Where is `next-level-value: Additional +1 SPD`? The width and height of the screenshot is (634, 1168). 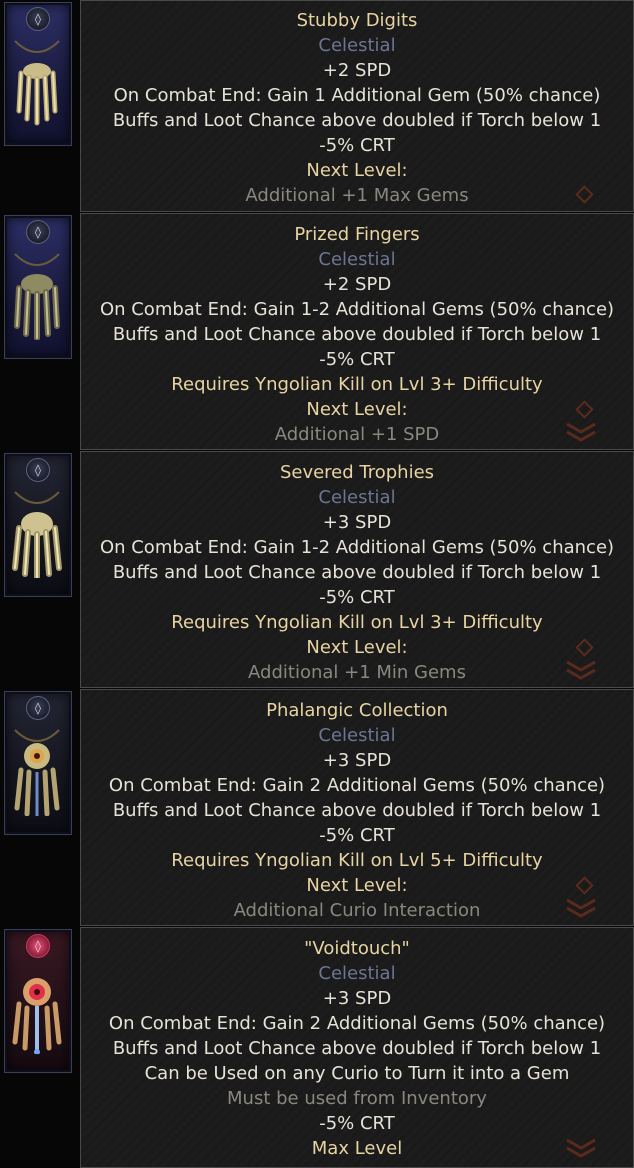
next-level-value: Additional +1 SPD is located at coordinates (357, 434).